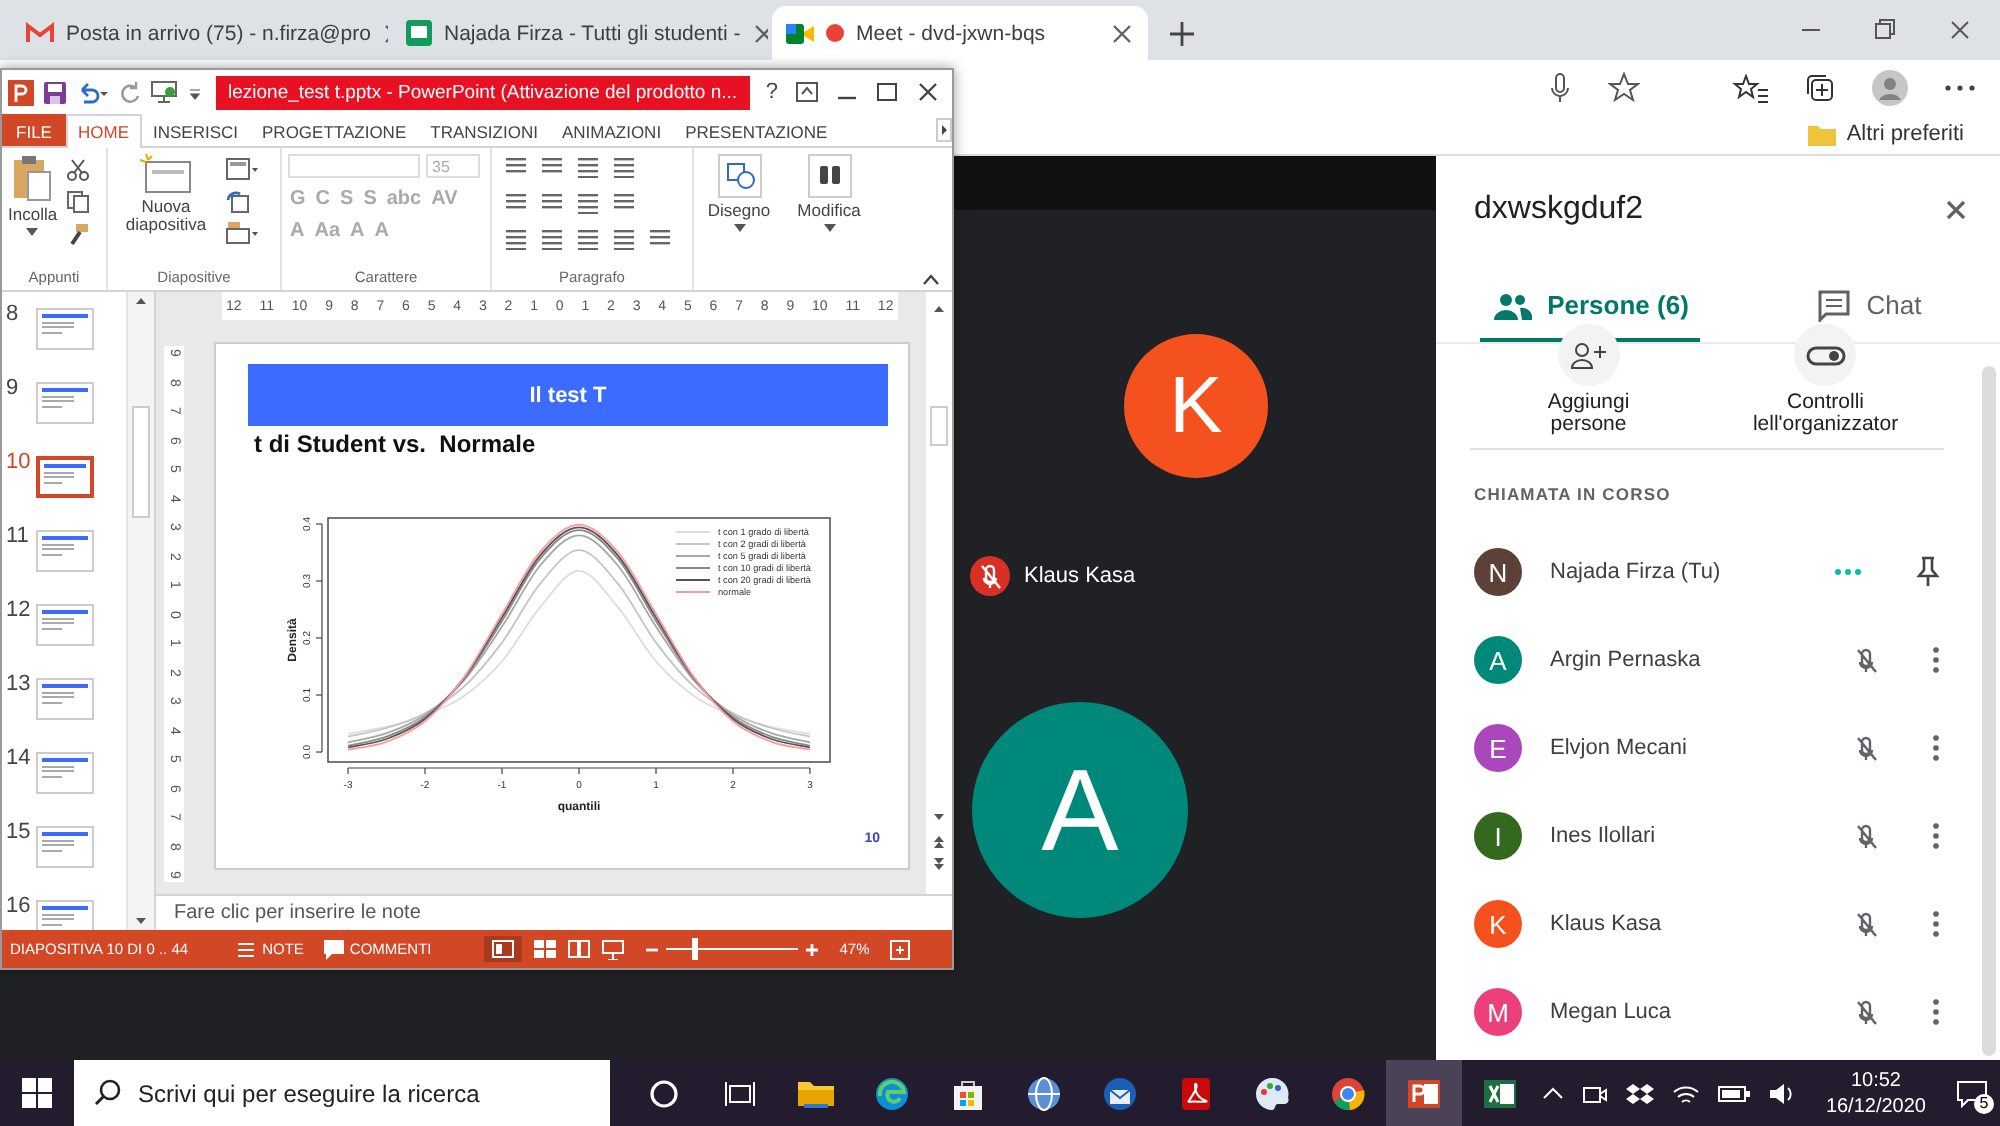 The image size is (2000, 1126). Describe the element at coordinates (1348, 1093) in the screenshot. I see `chrome-icon` at that location.